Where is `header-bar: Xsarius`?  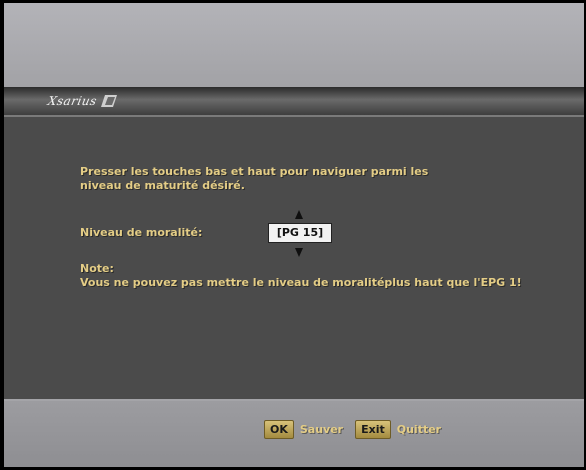
header-bar: Xsarius is located at coordinates (294, 102).